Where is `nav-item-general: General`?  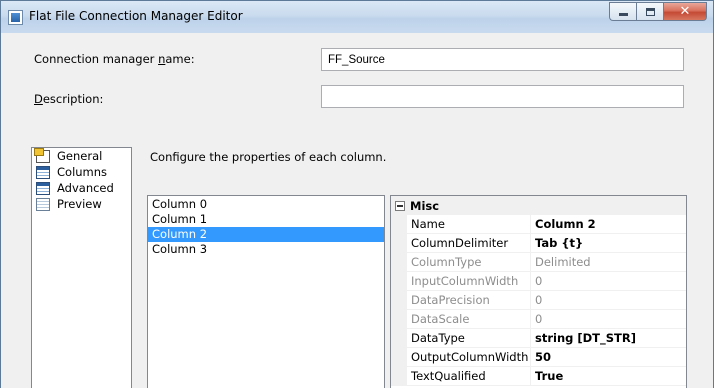 nav-item-general: General is located at coordinates (81, 155).